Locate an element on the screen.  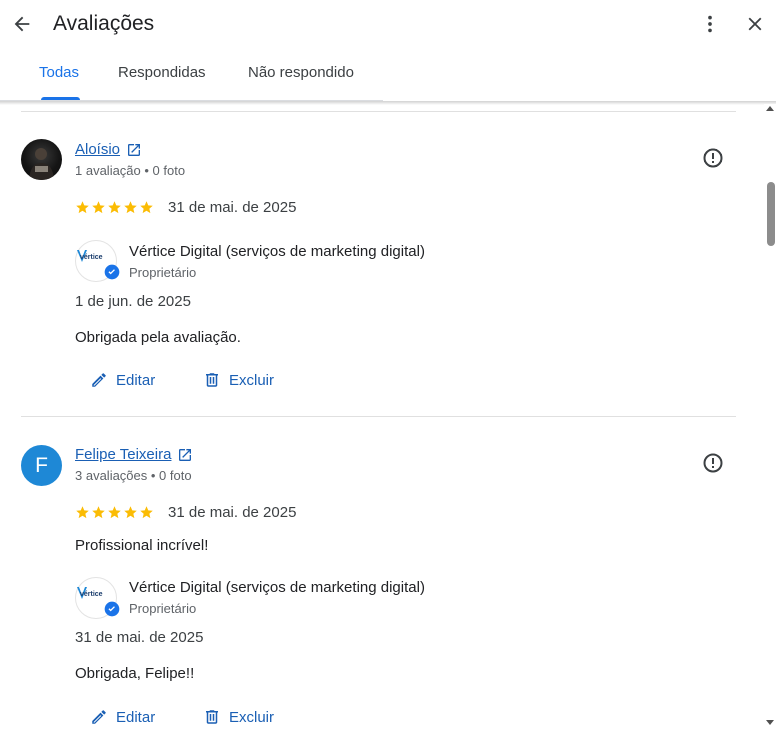
reviewer-name: Aloísio is located at coordinates (97, 149).